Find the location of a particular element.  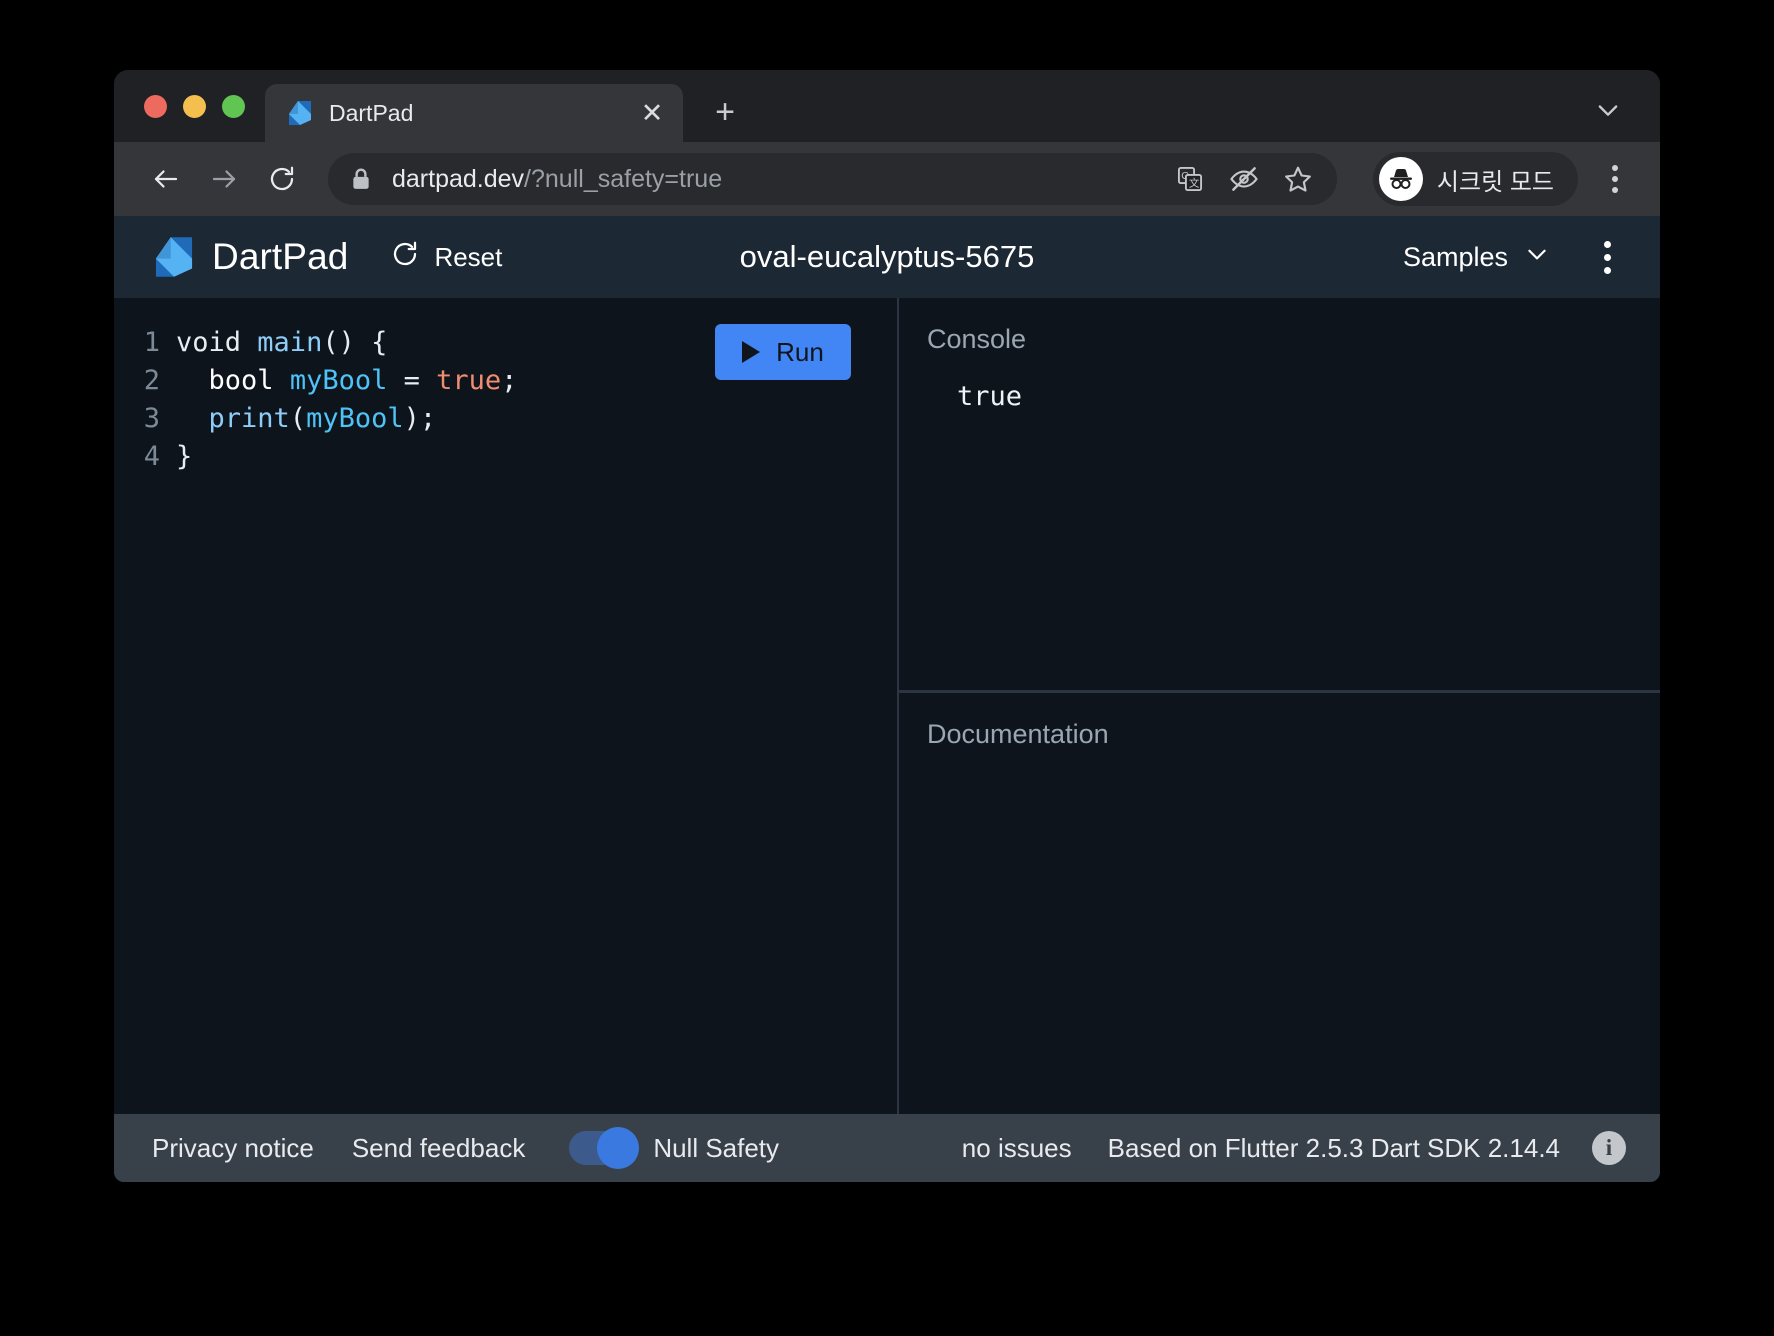

star-icon is located at coordinates (1298, 179).